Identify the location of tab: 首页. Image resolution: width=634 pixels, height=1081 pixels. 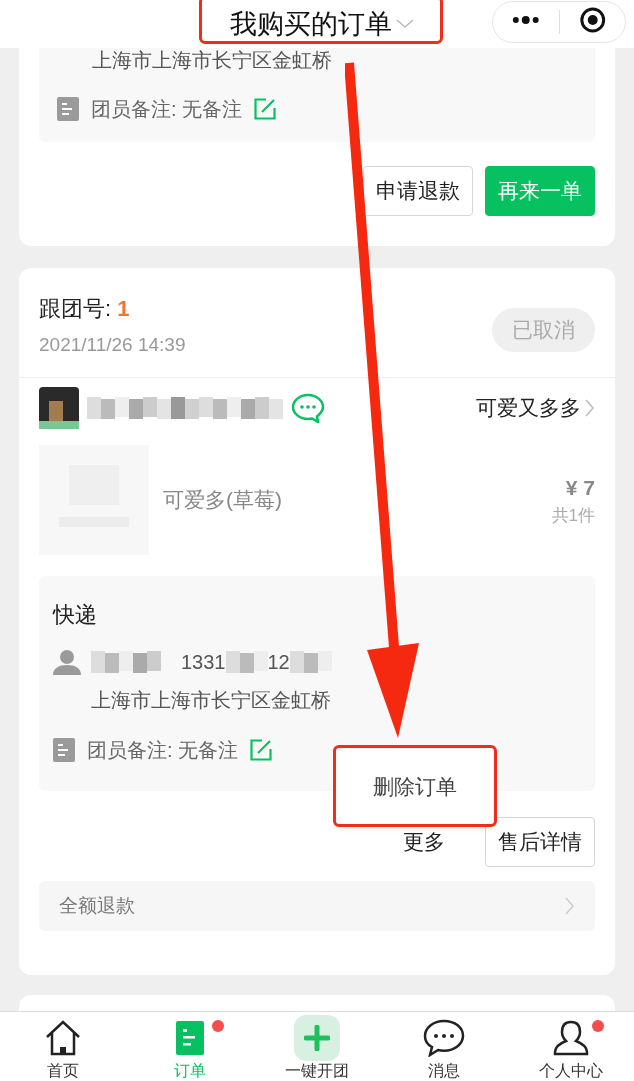
(63, 1046).